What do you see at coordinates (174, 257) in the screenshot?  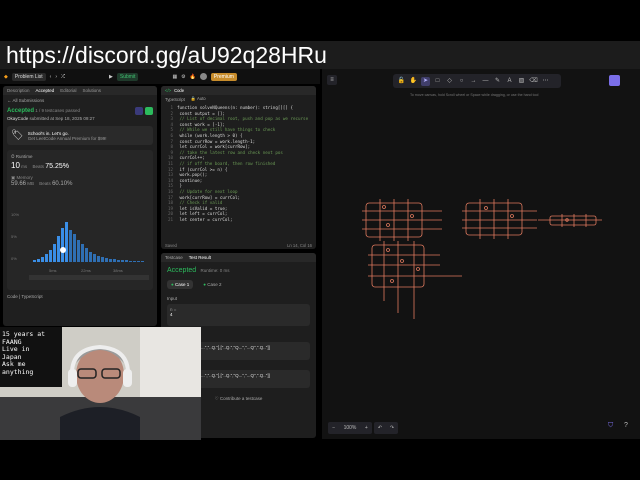 I see `tab-testcase: Testcase` at bounding box center [174, 257].